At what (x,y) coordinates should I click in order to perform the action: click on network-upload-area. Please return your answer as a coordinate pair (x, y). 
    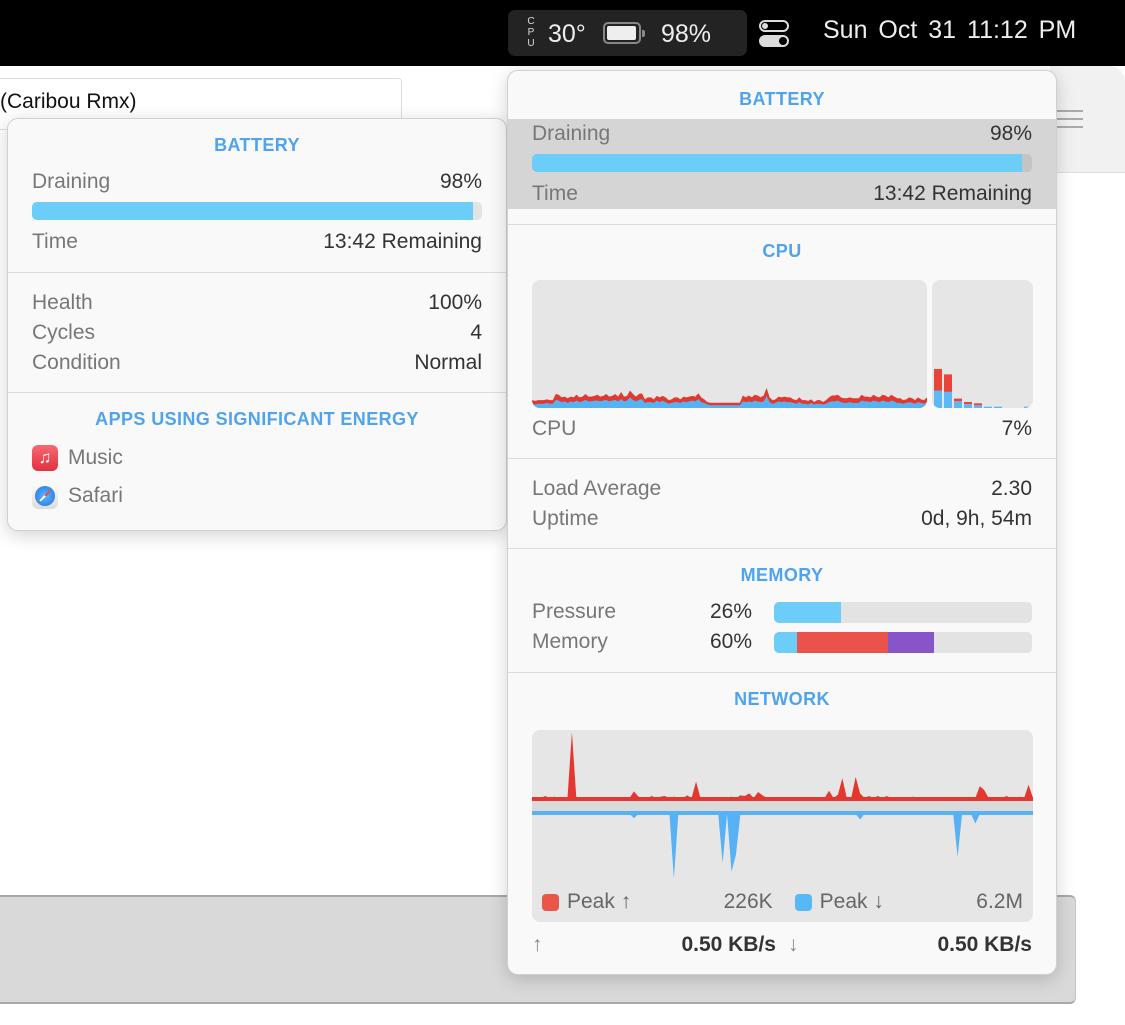
    Looking at the image, I should click on (782, 766).